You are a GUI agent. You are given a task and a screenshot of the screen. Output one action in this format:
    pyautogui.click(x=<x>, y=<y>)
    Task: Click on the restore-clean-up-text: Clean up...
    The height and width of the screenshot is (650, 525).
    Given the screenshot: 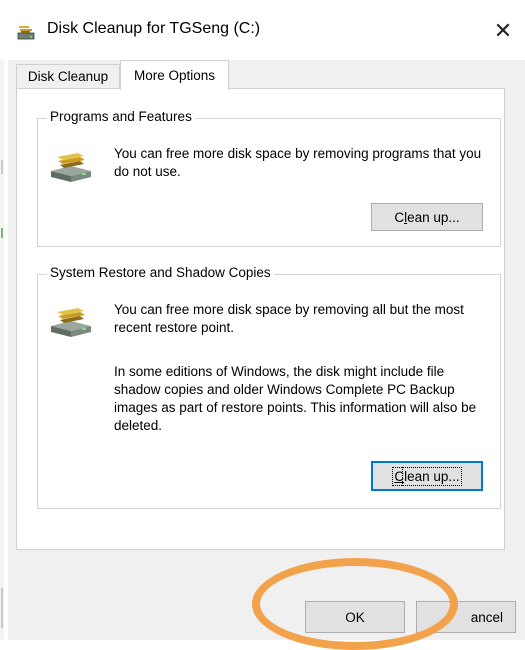 What is the action you would take?
    pyautogui.click(x=427, y=476)
    